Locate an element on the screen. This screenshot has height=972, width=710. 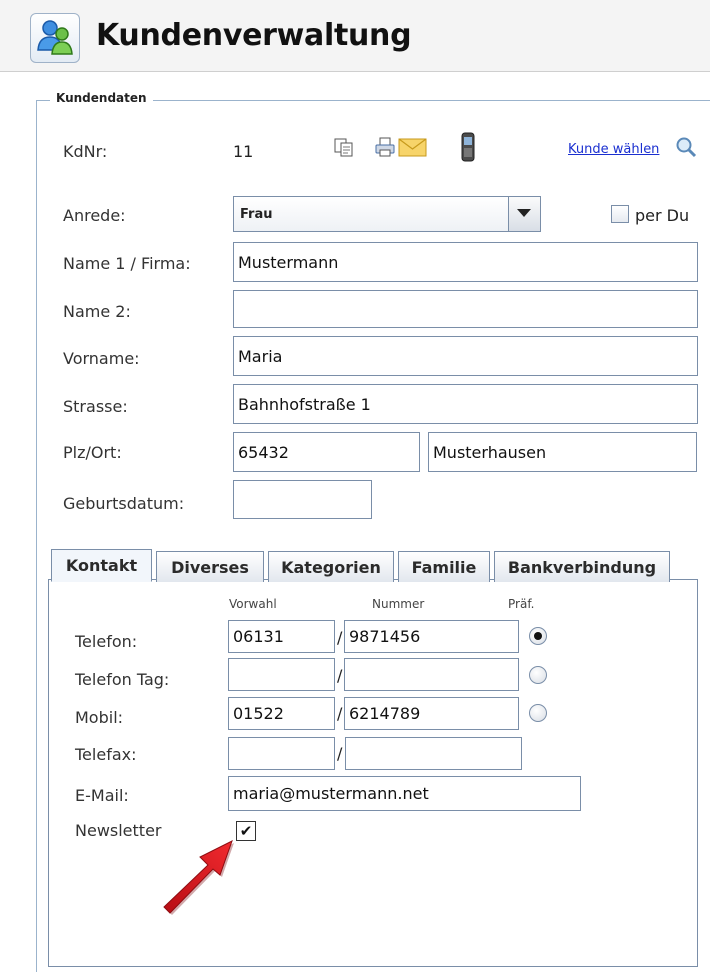
salutation-select: Frau is located at coordinates (387, 214).